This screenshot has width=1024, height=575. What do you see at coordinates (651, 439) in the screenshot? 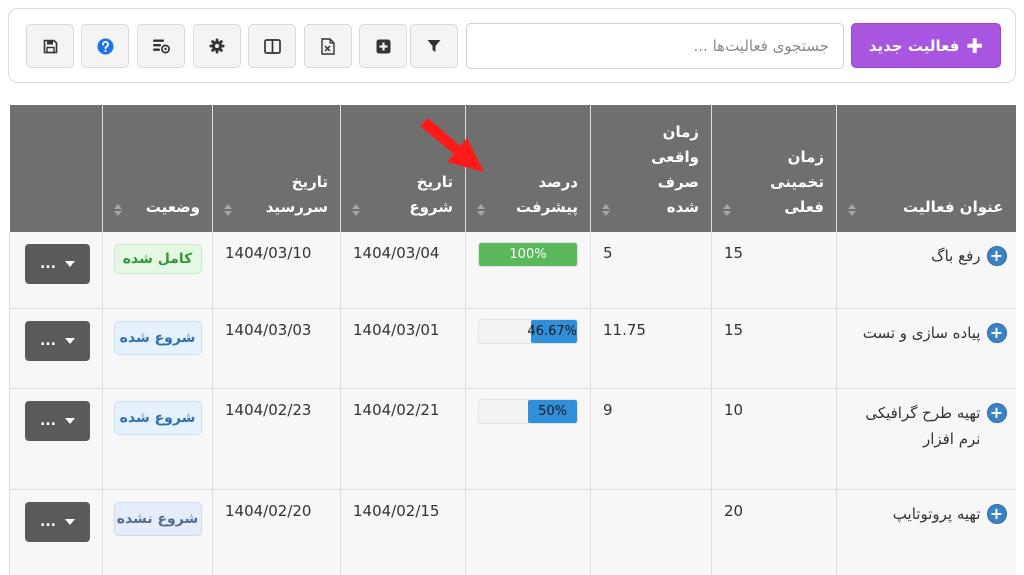
I see `cell-actual: 9` at bounding box center [651, 439].